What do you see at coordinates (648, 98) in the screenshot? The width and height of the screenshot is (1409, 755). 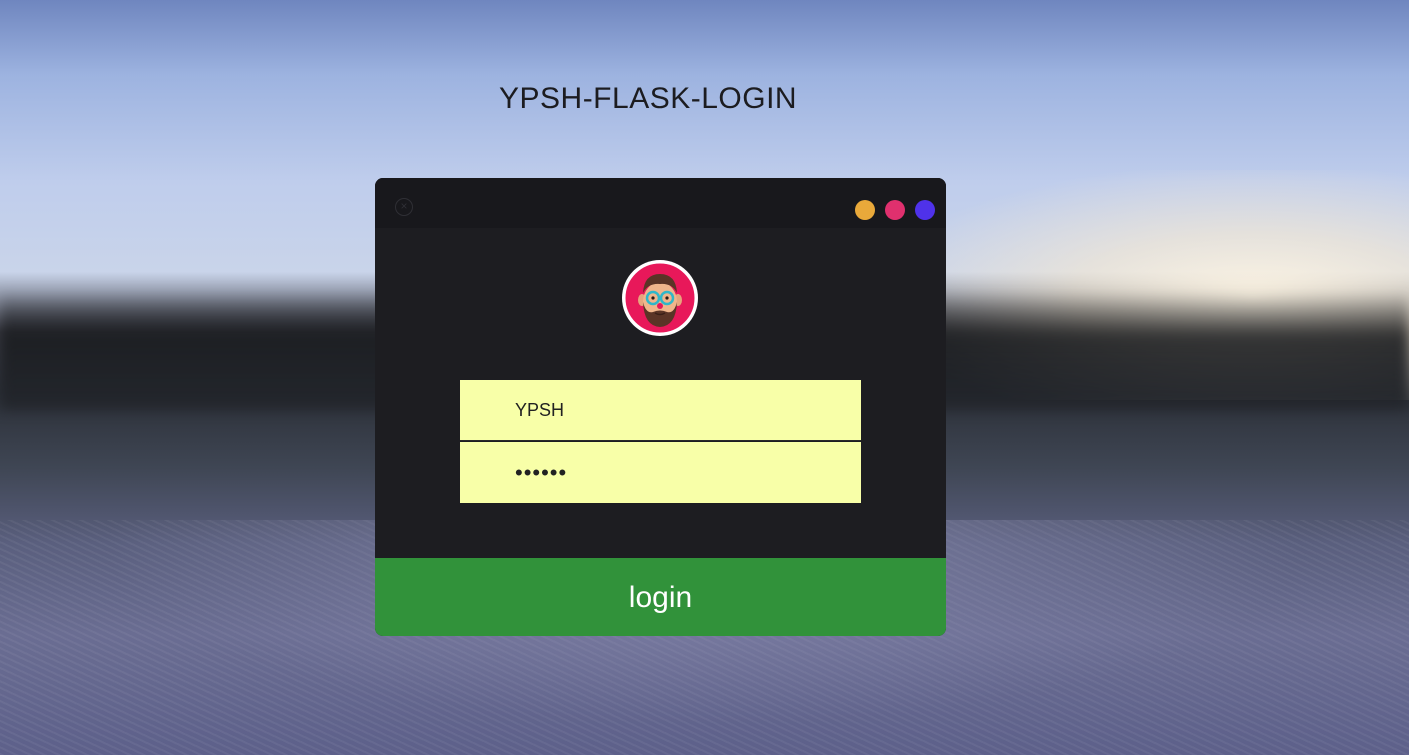 I see `page-title: YPSH-FLASK-LOGIN` at bounding box center [648, 98].